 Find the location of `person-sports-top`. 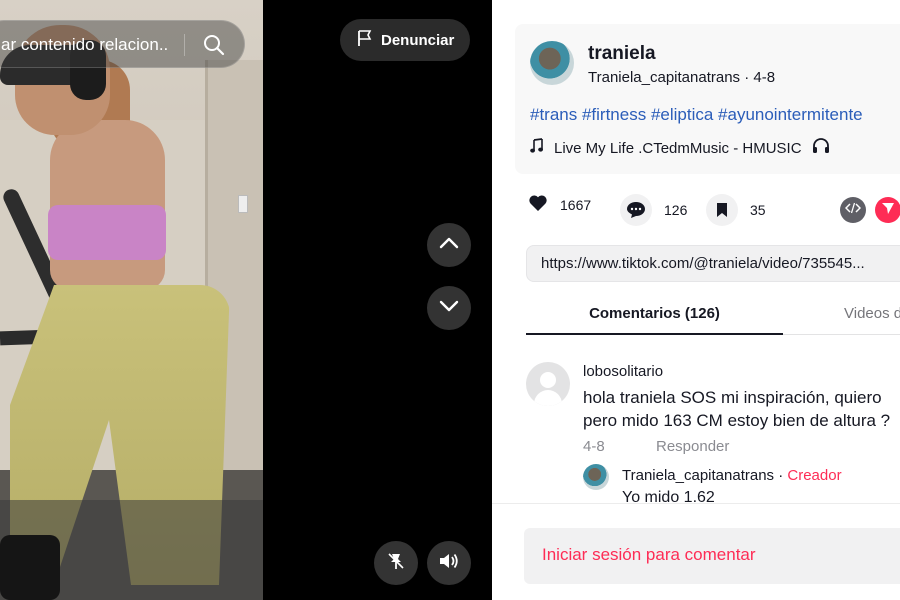

person-sports-top is located at coordinates (107, 232).